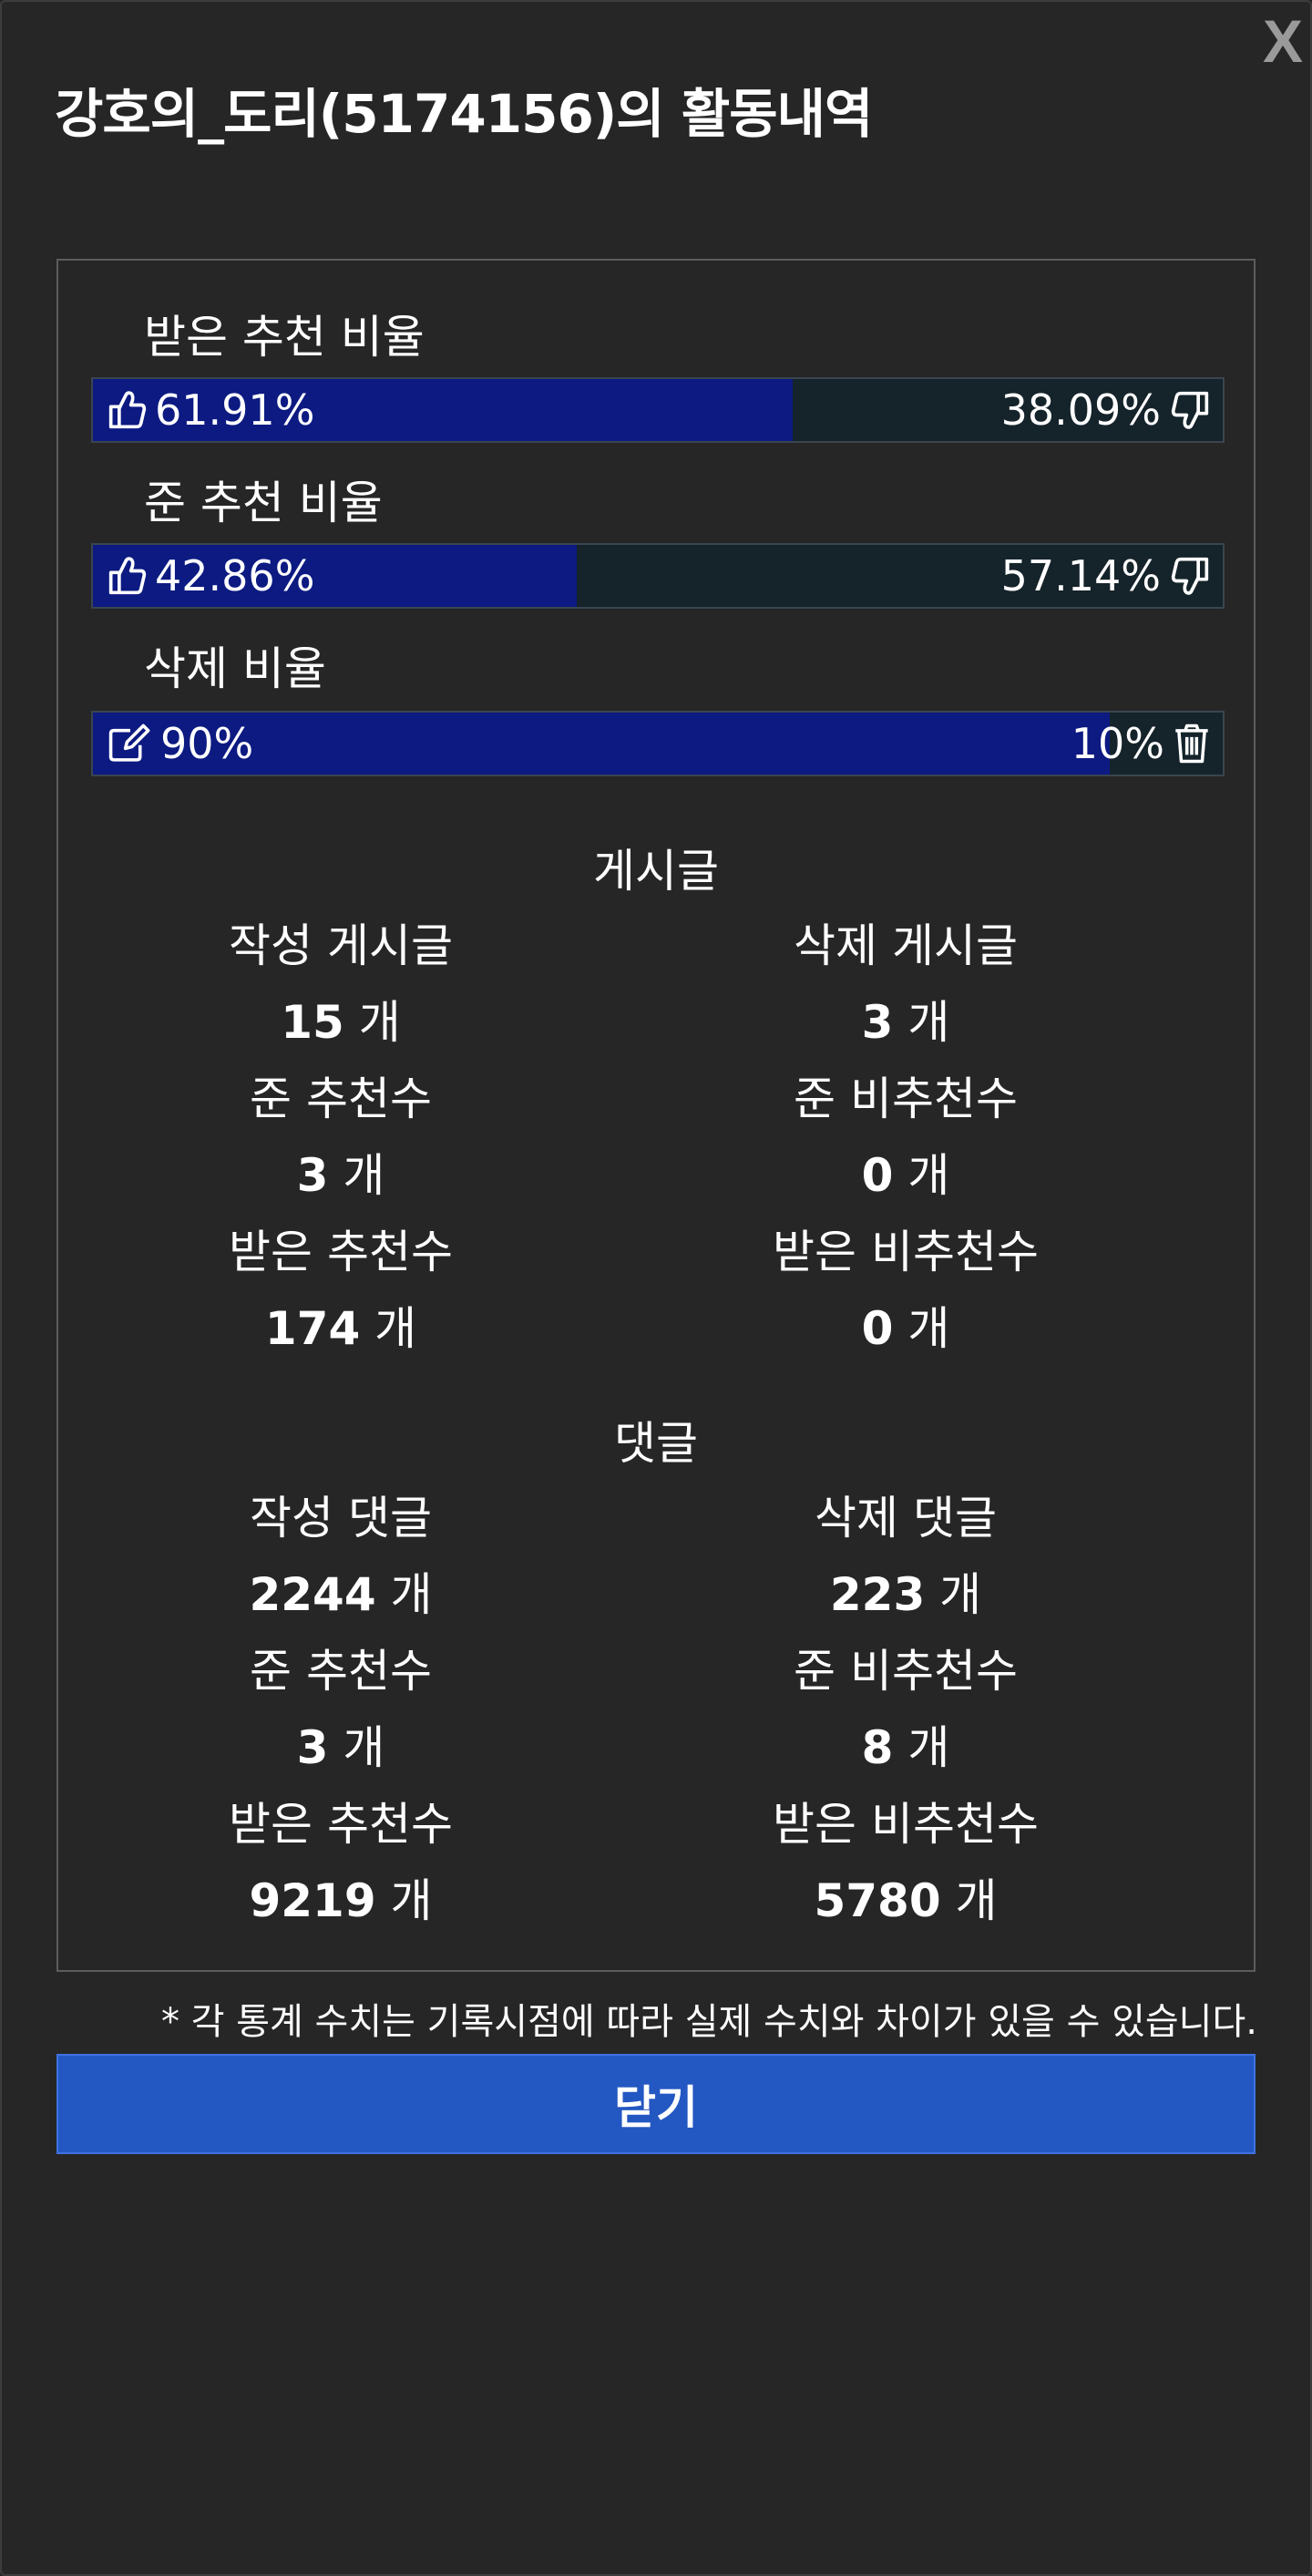  Describe the element at coordinates (341, 1252) in the screenshot. I see `posts-received-up-label: 받은 추천수` at that location.